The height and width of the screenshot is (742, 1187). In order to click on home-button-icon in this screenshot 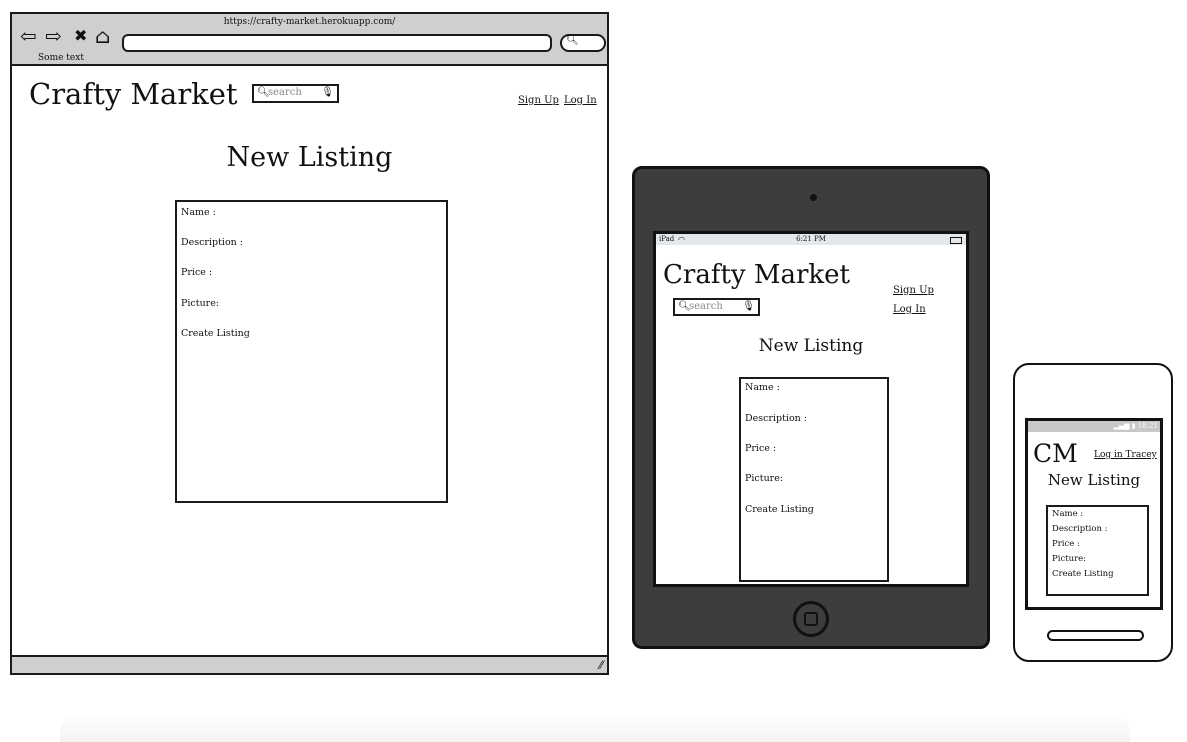, I will do `click(811, 619)`.